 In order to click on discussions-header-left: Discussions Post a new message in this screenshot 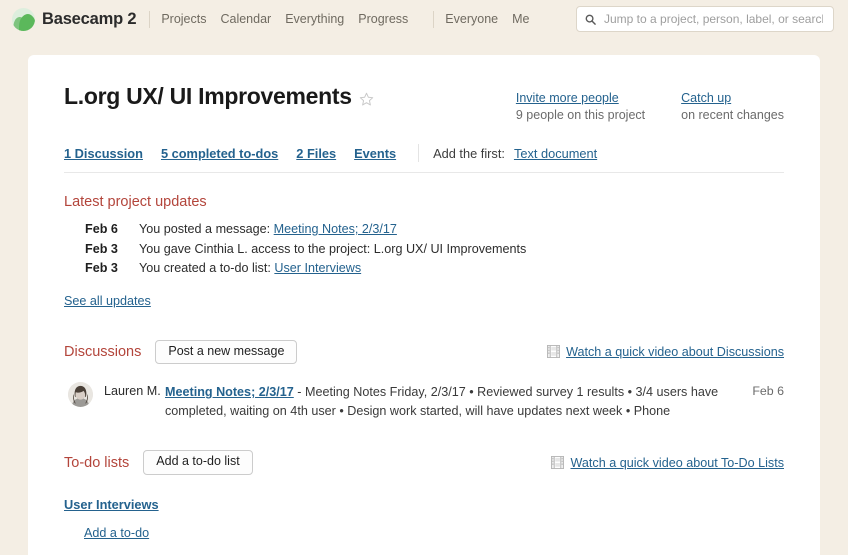, I will do `click(181, 352)`.